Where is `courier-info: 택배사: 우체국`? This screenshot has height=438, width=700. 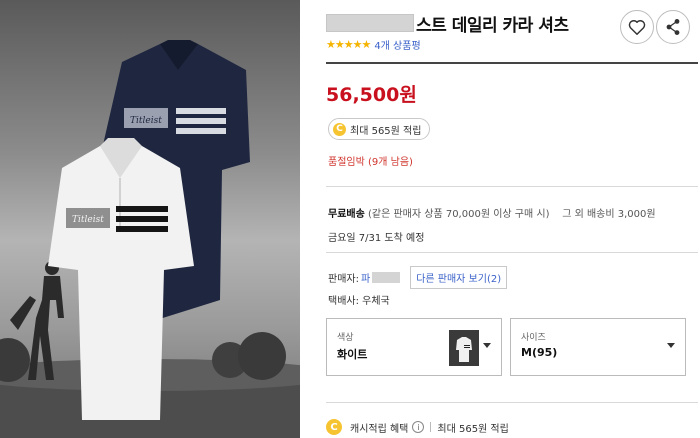 courier-info: 택배사: 우체국 is located at coordinates (359, 301).